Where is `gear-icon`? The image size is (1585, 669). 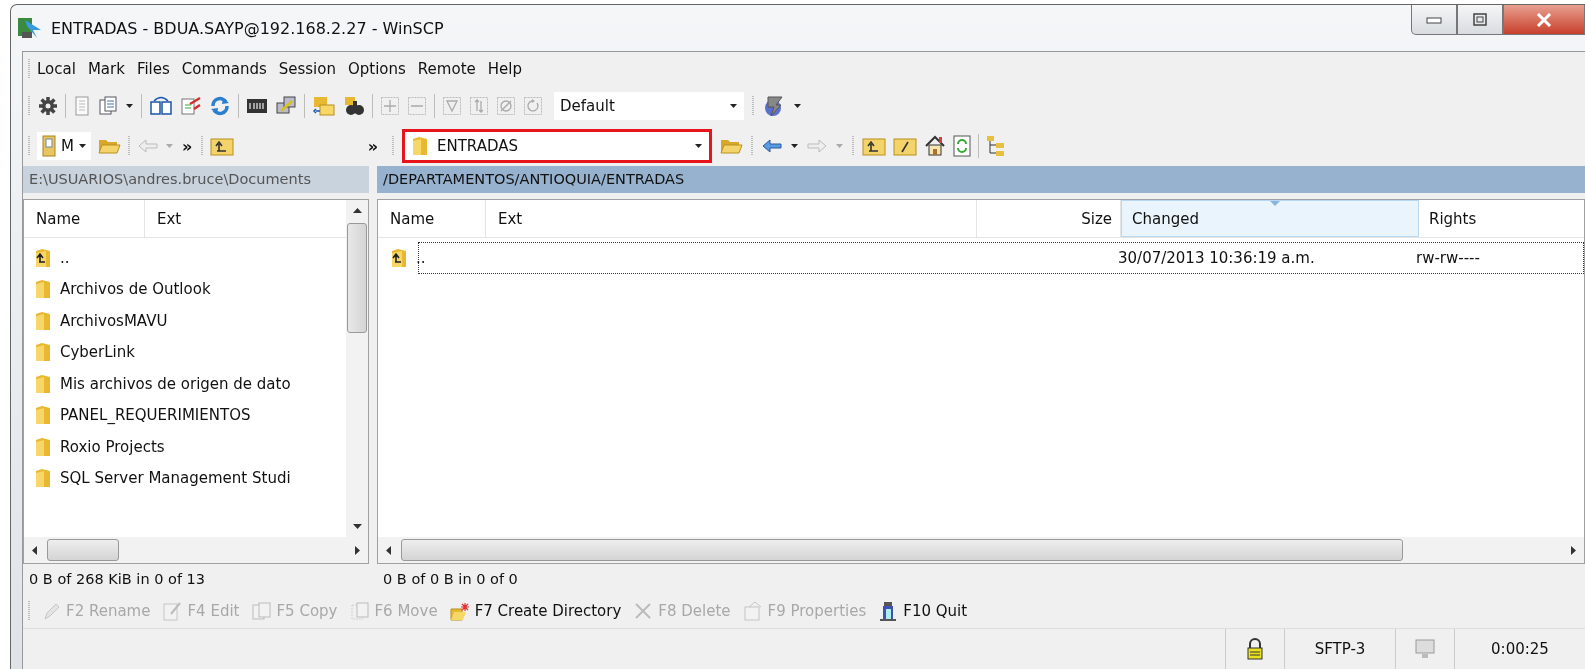 gear-icon is located at coordinates (48, 106).